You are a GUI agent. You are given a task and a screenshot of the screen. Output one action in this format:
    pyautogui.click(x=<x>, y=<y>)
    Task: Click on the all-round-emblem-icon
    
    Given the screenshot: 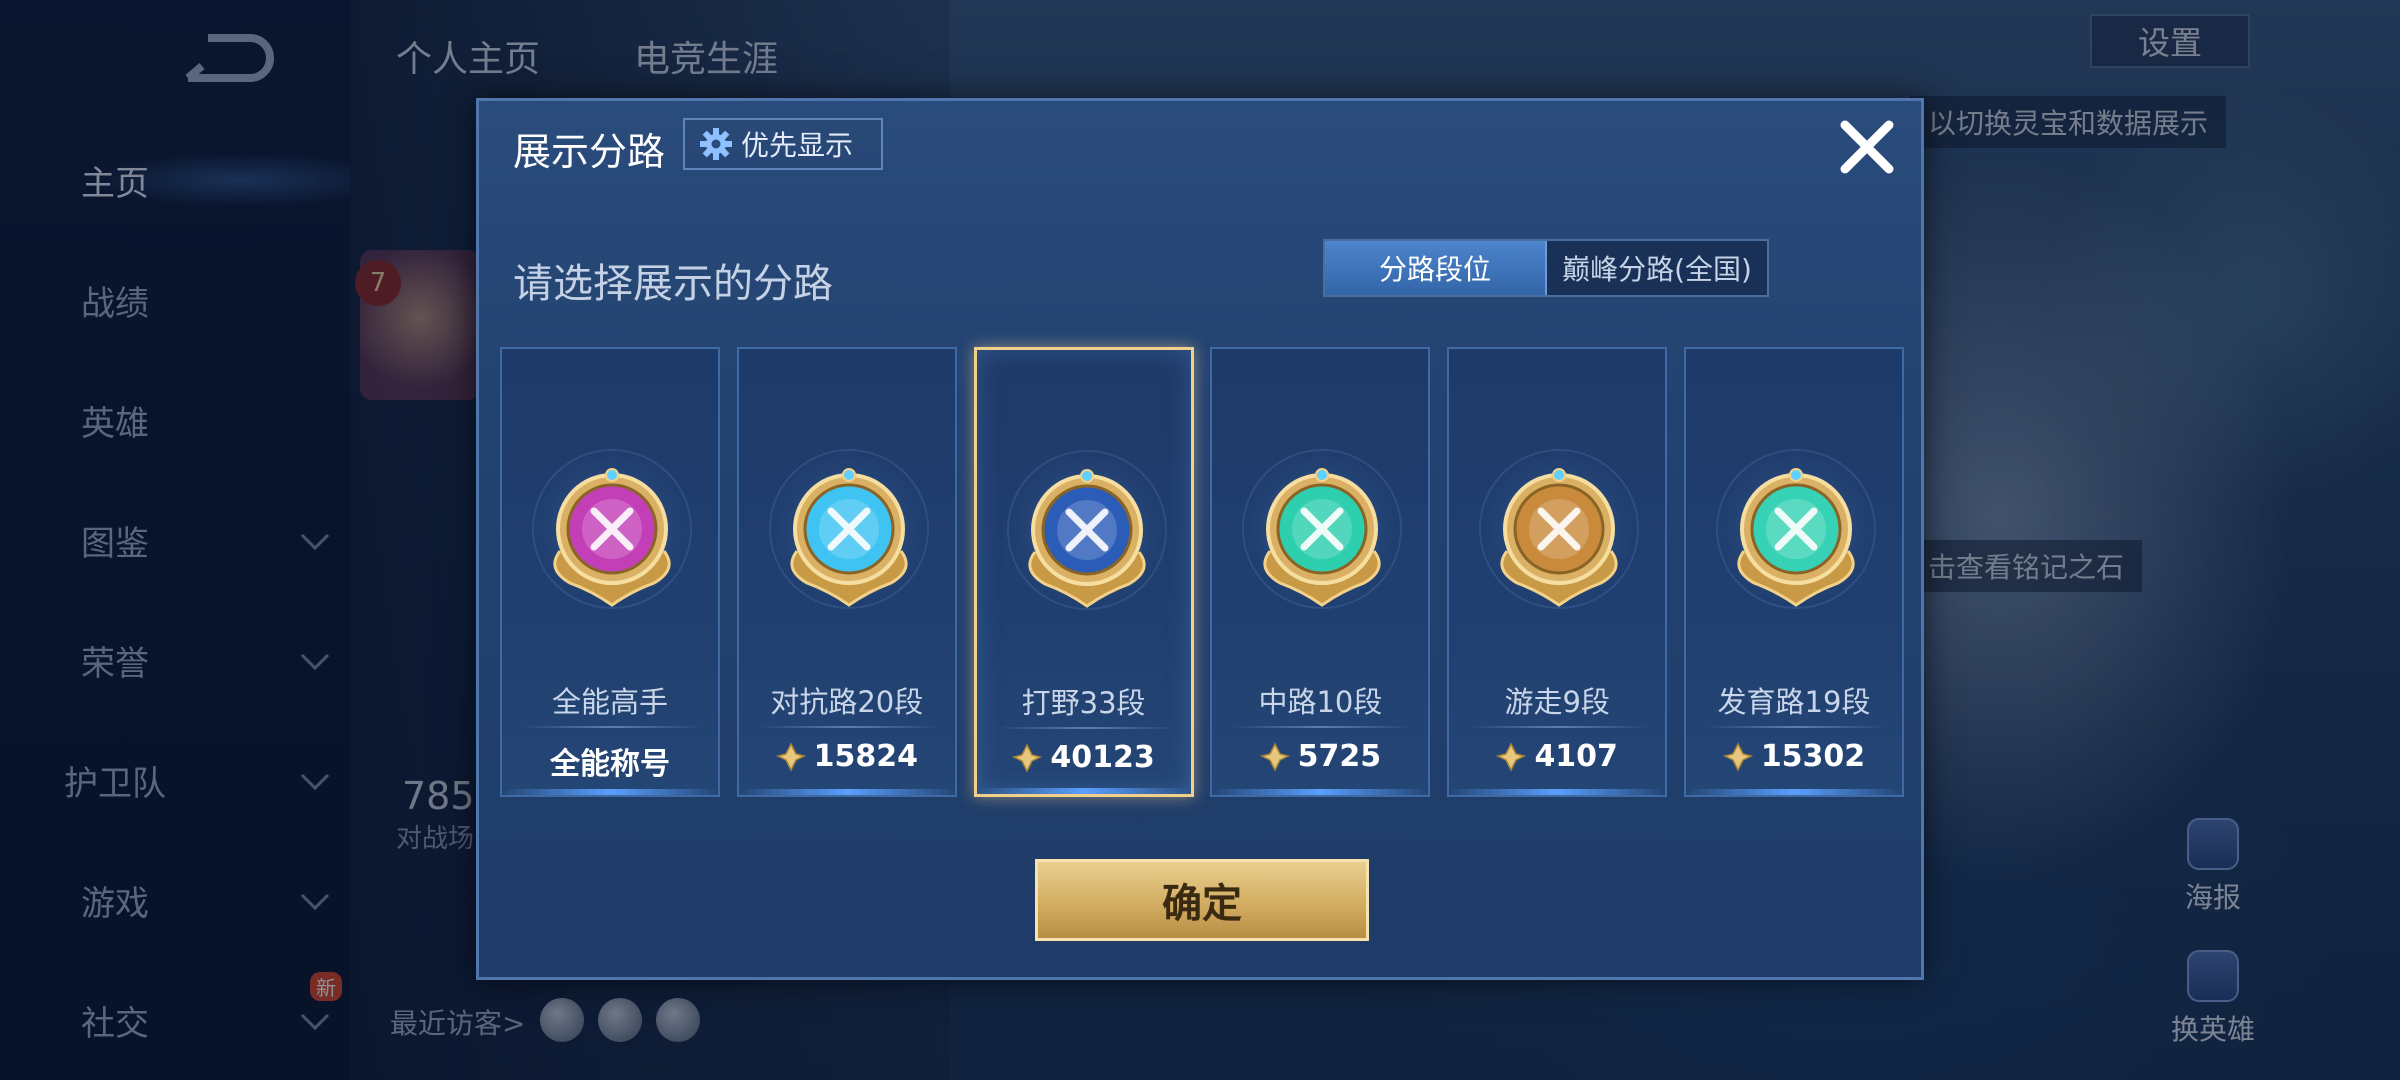 What is the action you would take?
    pyautogui.click(x=612, y=537)
    